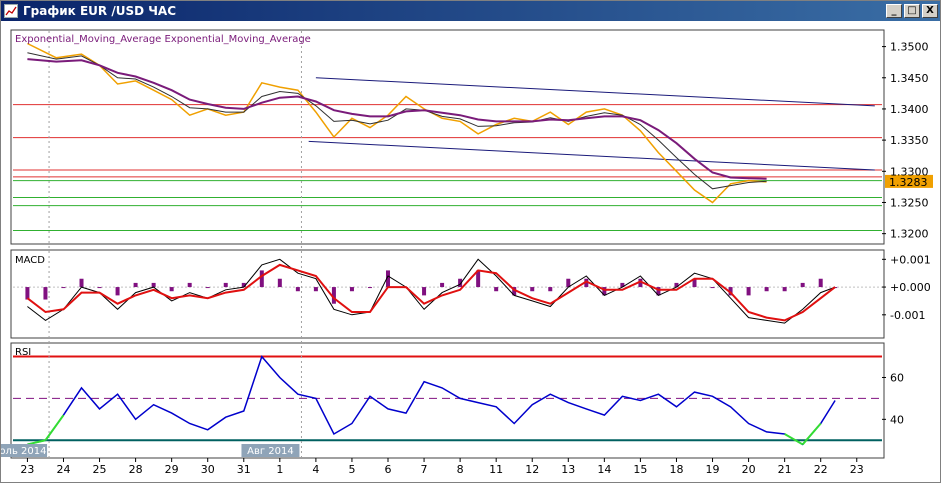 The width and height of the screenshot is (941, 483). I want to click on date-tick-label: 19, so click(713, 469).